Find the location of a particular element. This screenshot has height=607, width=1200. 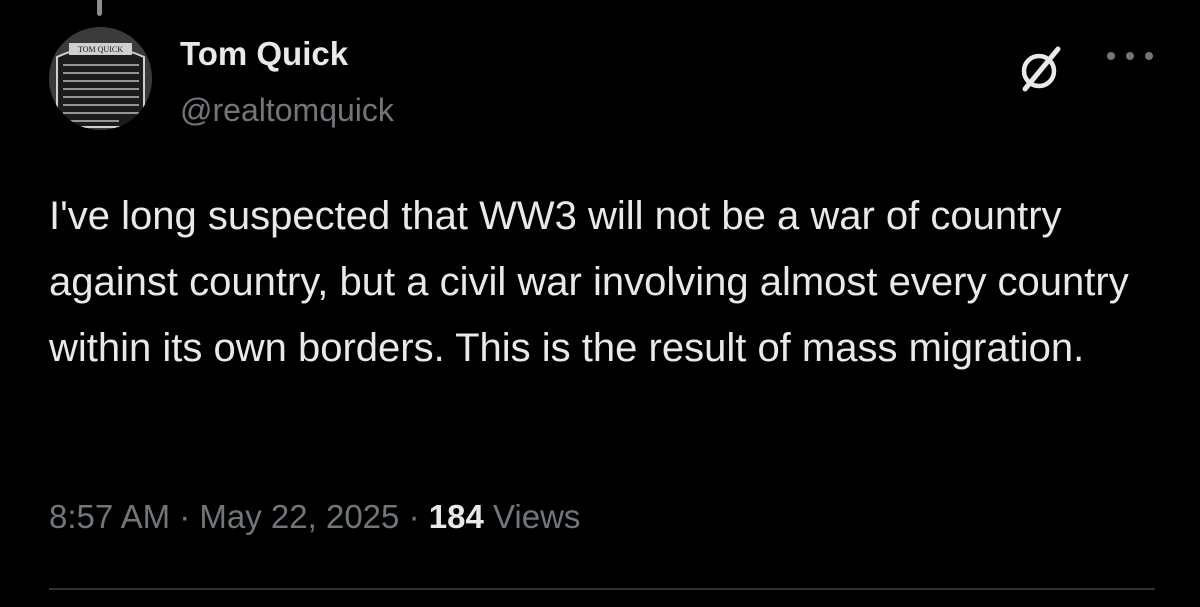

tweet-meta: 8:57 AM · May 22, 2025 · 184 Views is located at coordinates (314, 517).